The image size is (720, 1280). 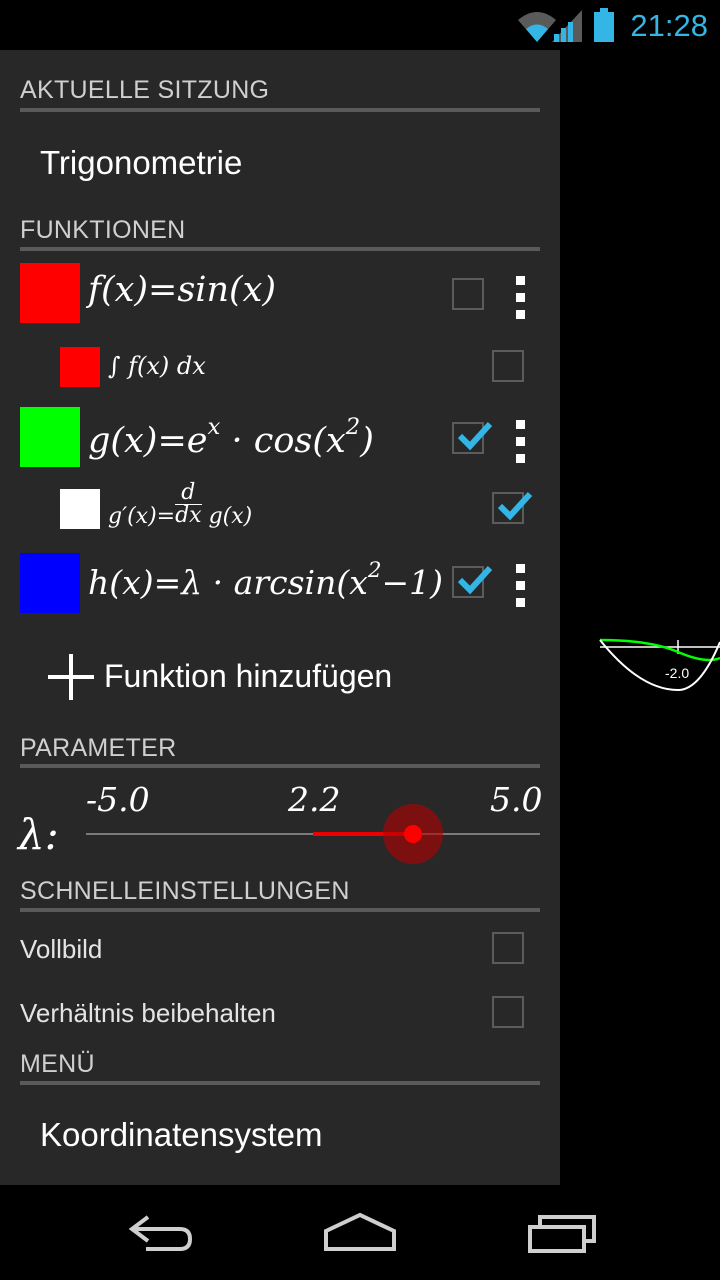 I want to click on color-swatch-derivative, so click(x=80, y=509).